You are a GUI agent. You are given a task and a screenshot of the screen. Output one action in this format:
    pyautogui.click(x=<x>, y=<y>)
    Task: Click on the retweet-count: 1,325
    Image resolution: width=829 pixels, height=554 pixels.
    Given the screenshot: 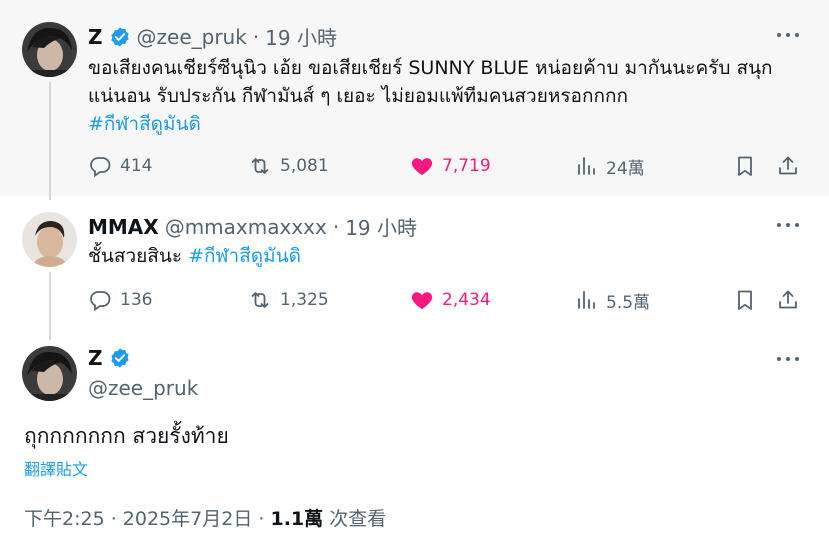 What is the action you would take?
    pyautogui.click(x=304, y=300)
    